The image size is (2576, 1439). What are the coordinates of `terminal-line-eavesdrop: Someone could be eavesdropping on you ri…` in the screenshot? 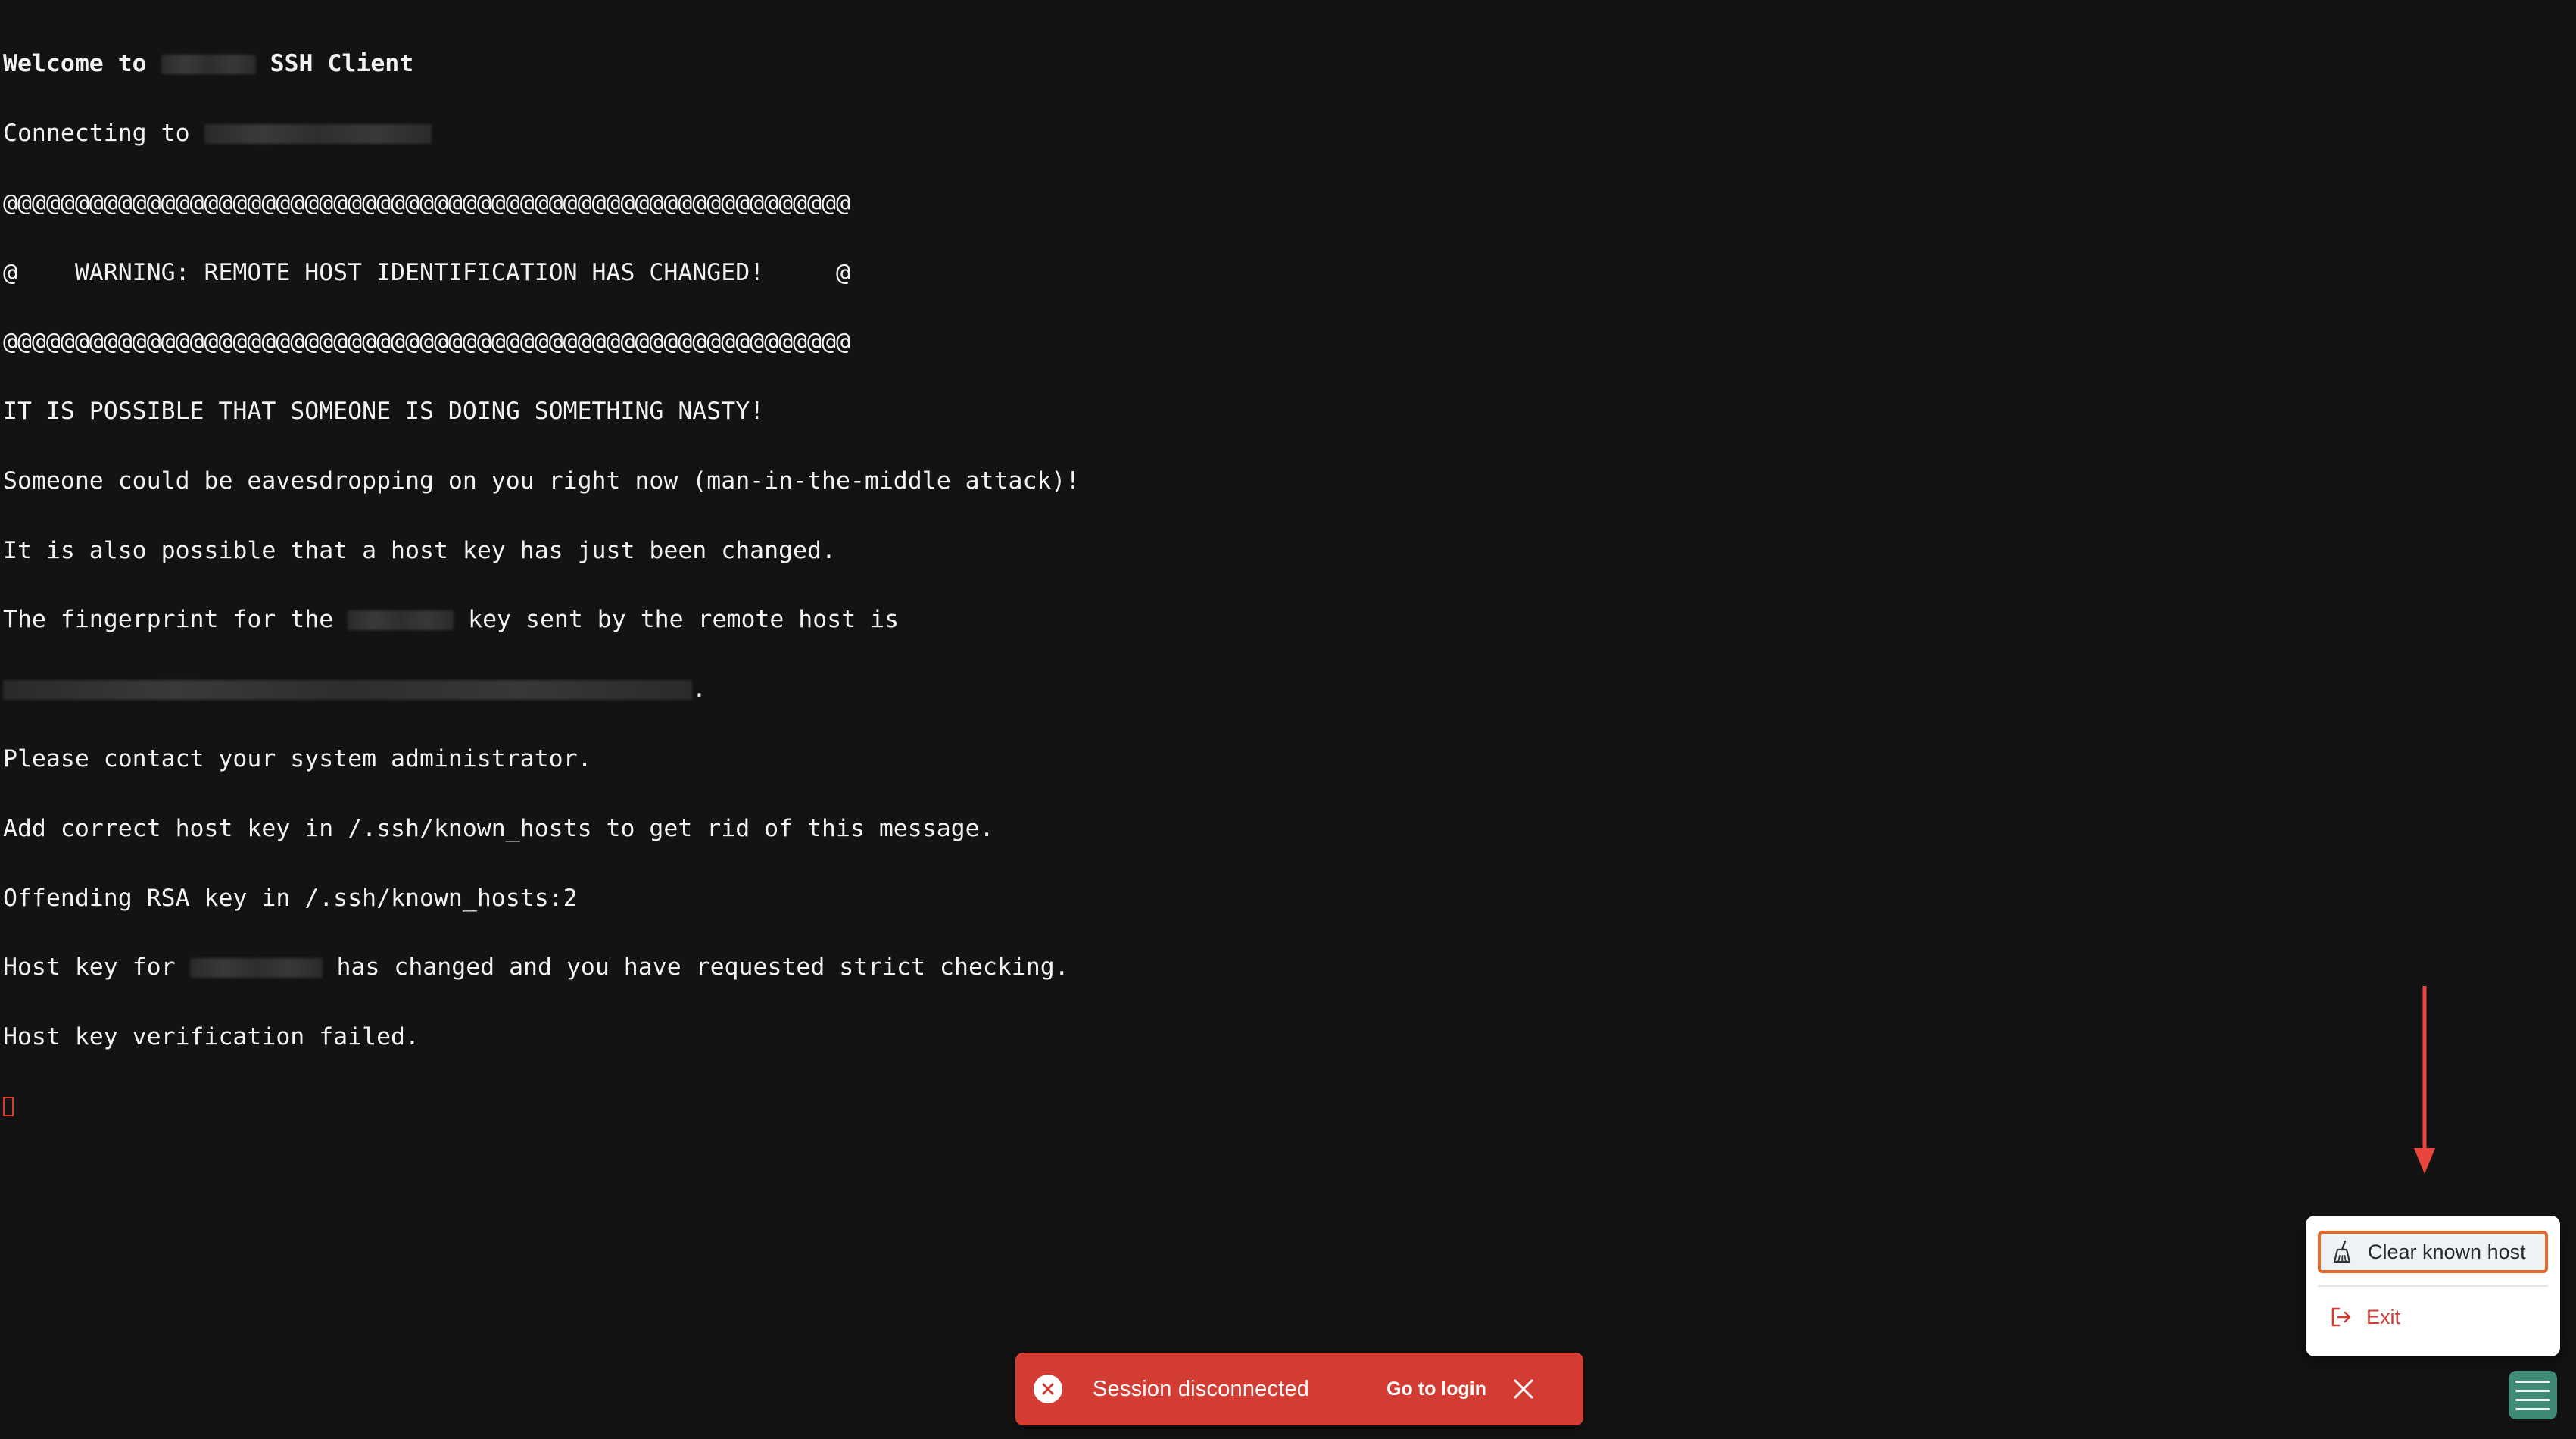 It's located at (542, 481).